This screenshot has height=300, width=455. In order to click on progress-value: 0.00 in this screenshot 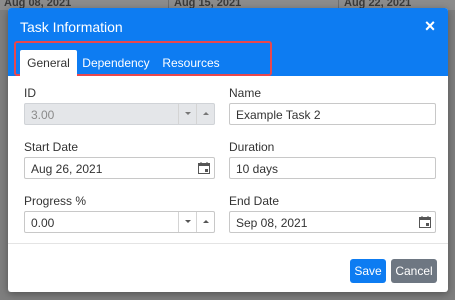, I will do `click(43, 223)`.